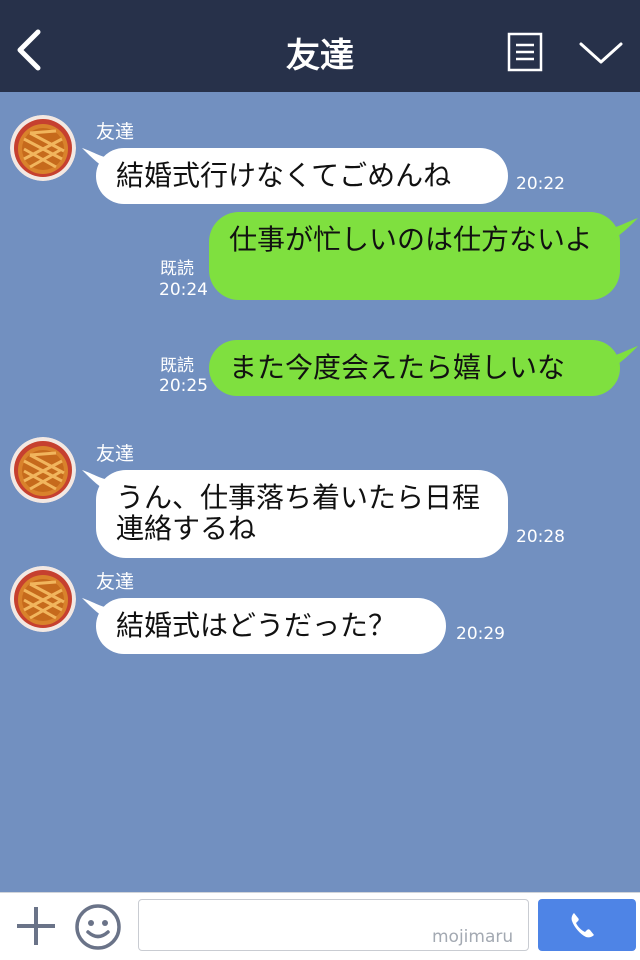 The image size is (640, 960). I want to click on message-bubble: 結婚式行けなくてごめんね, so click(302, 176).